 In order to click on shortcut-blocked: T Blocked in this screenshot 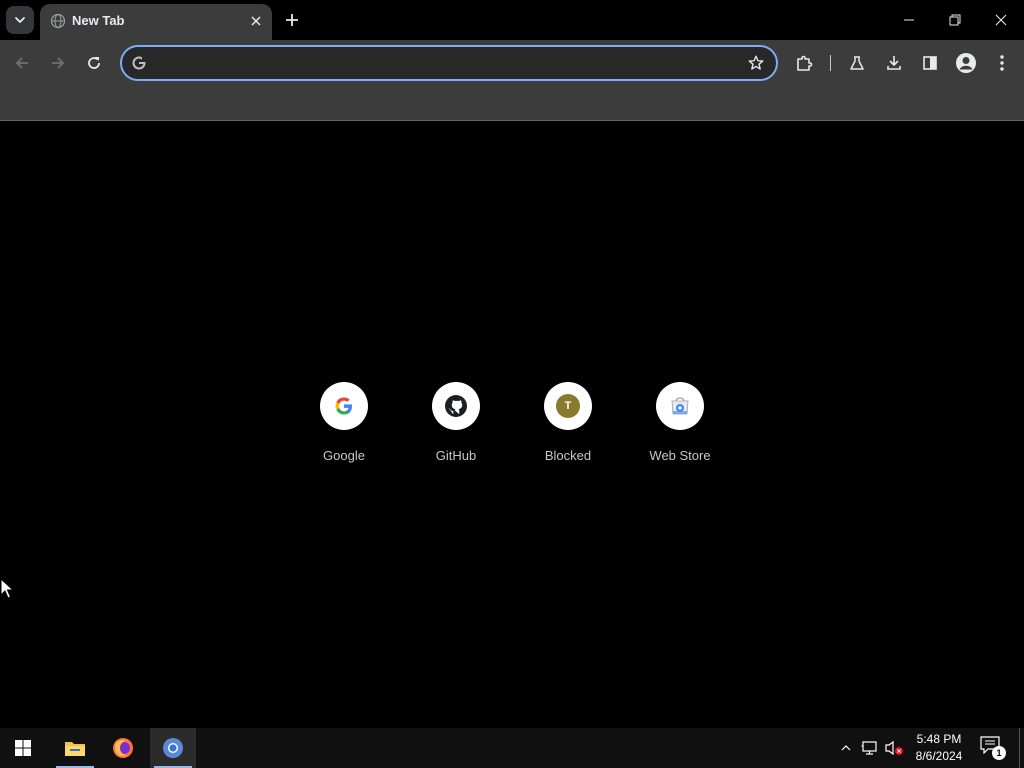, I will do `click(568, 425)`.